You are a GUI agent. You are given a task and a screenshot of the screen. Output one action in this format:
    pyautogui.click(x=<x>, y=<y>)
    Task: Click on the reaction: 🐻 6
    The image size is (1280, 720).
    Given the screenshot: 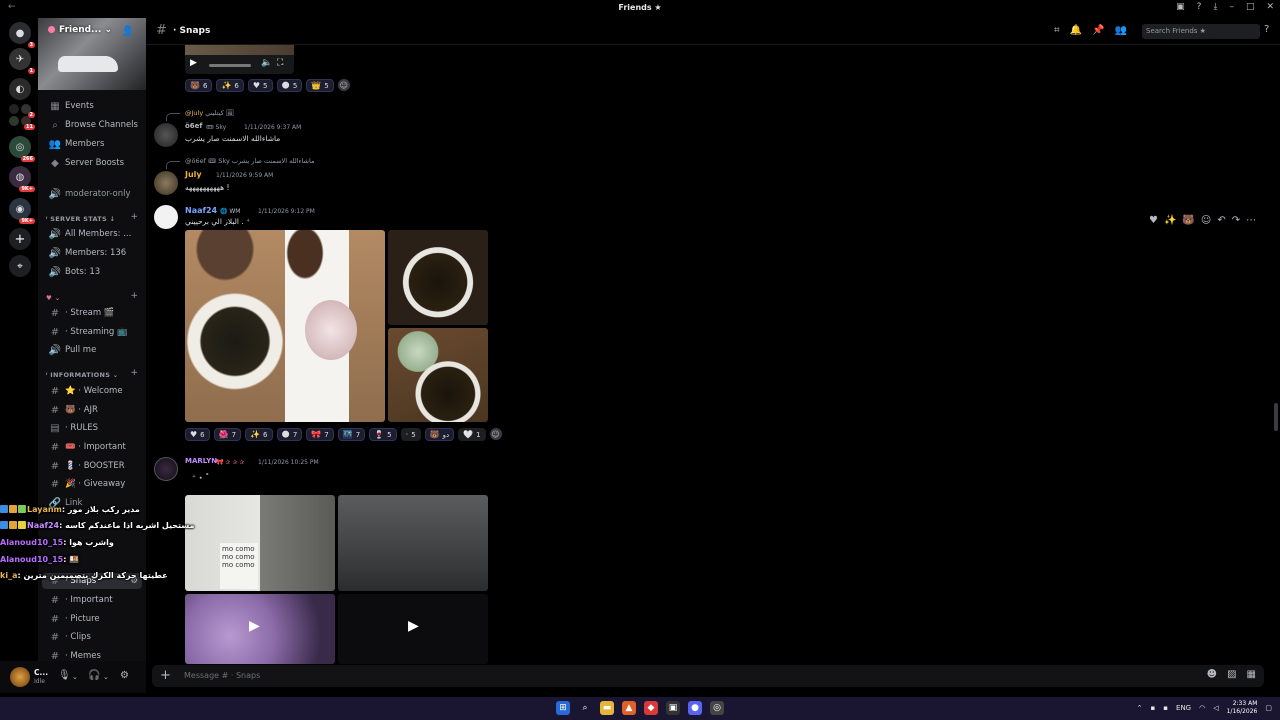 What is the action you would take?
    pyautogui.click(x=199, y=85)
    